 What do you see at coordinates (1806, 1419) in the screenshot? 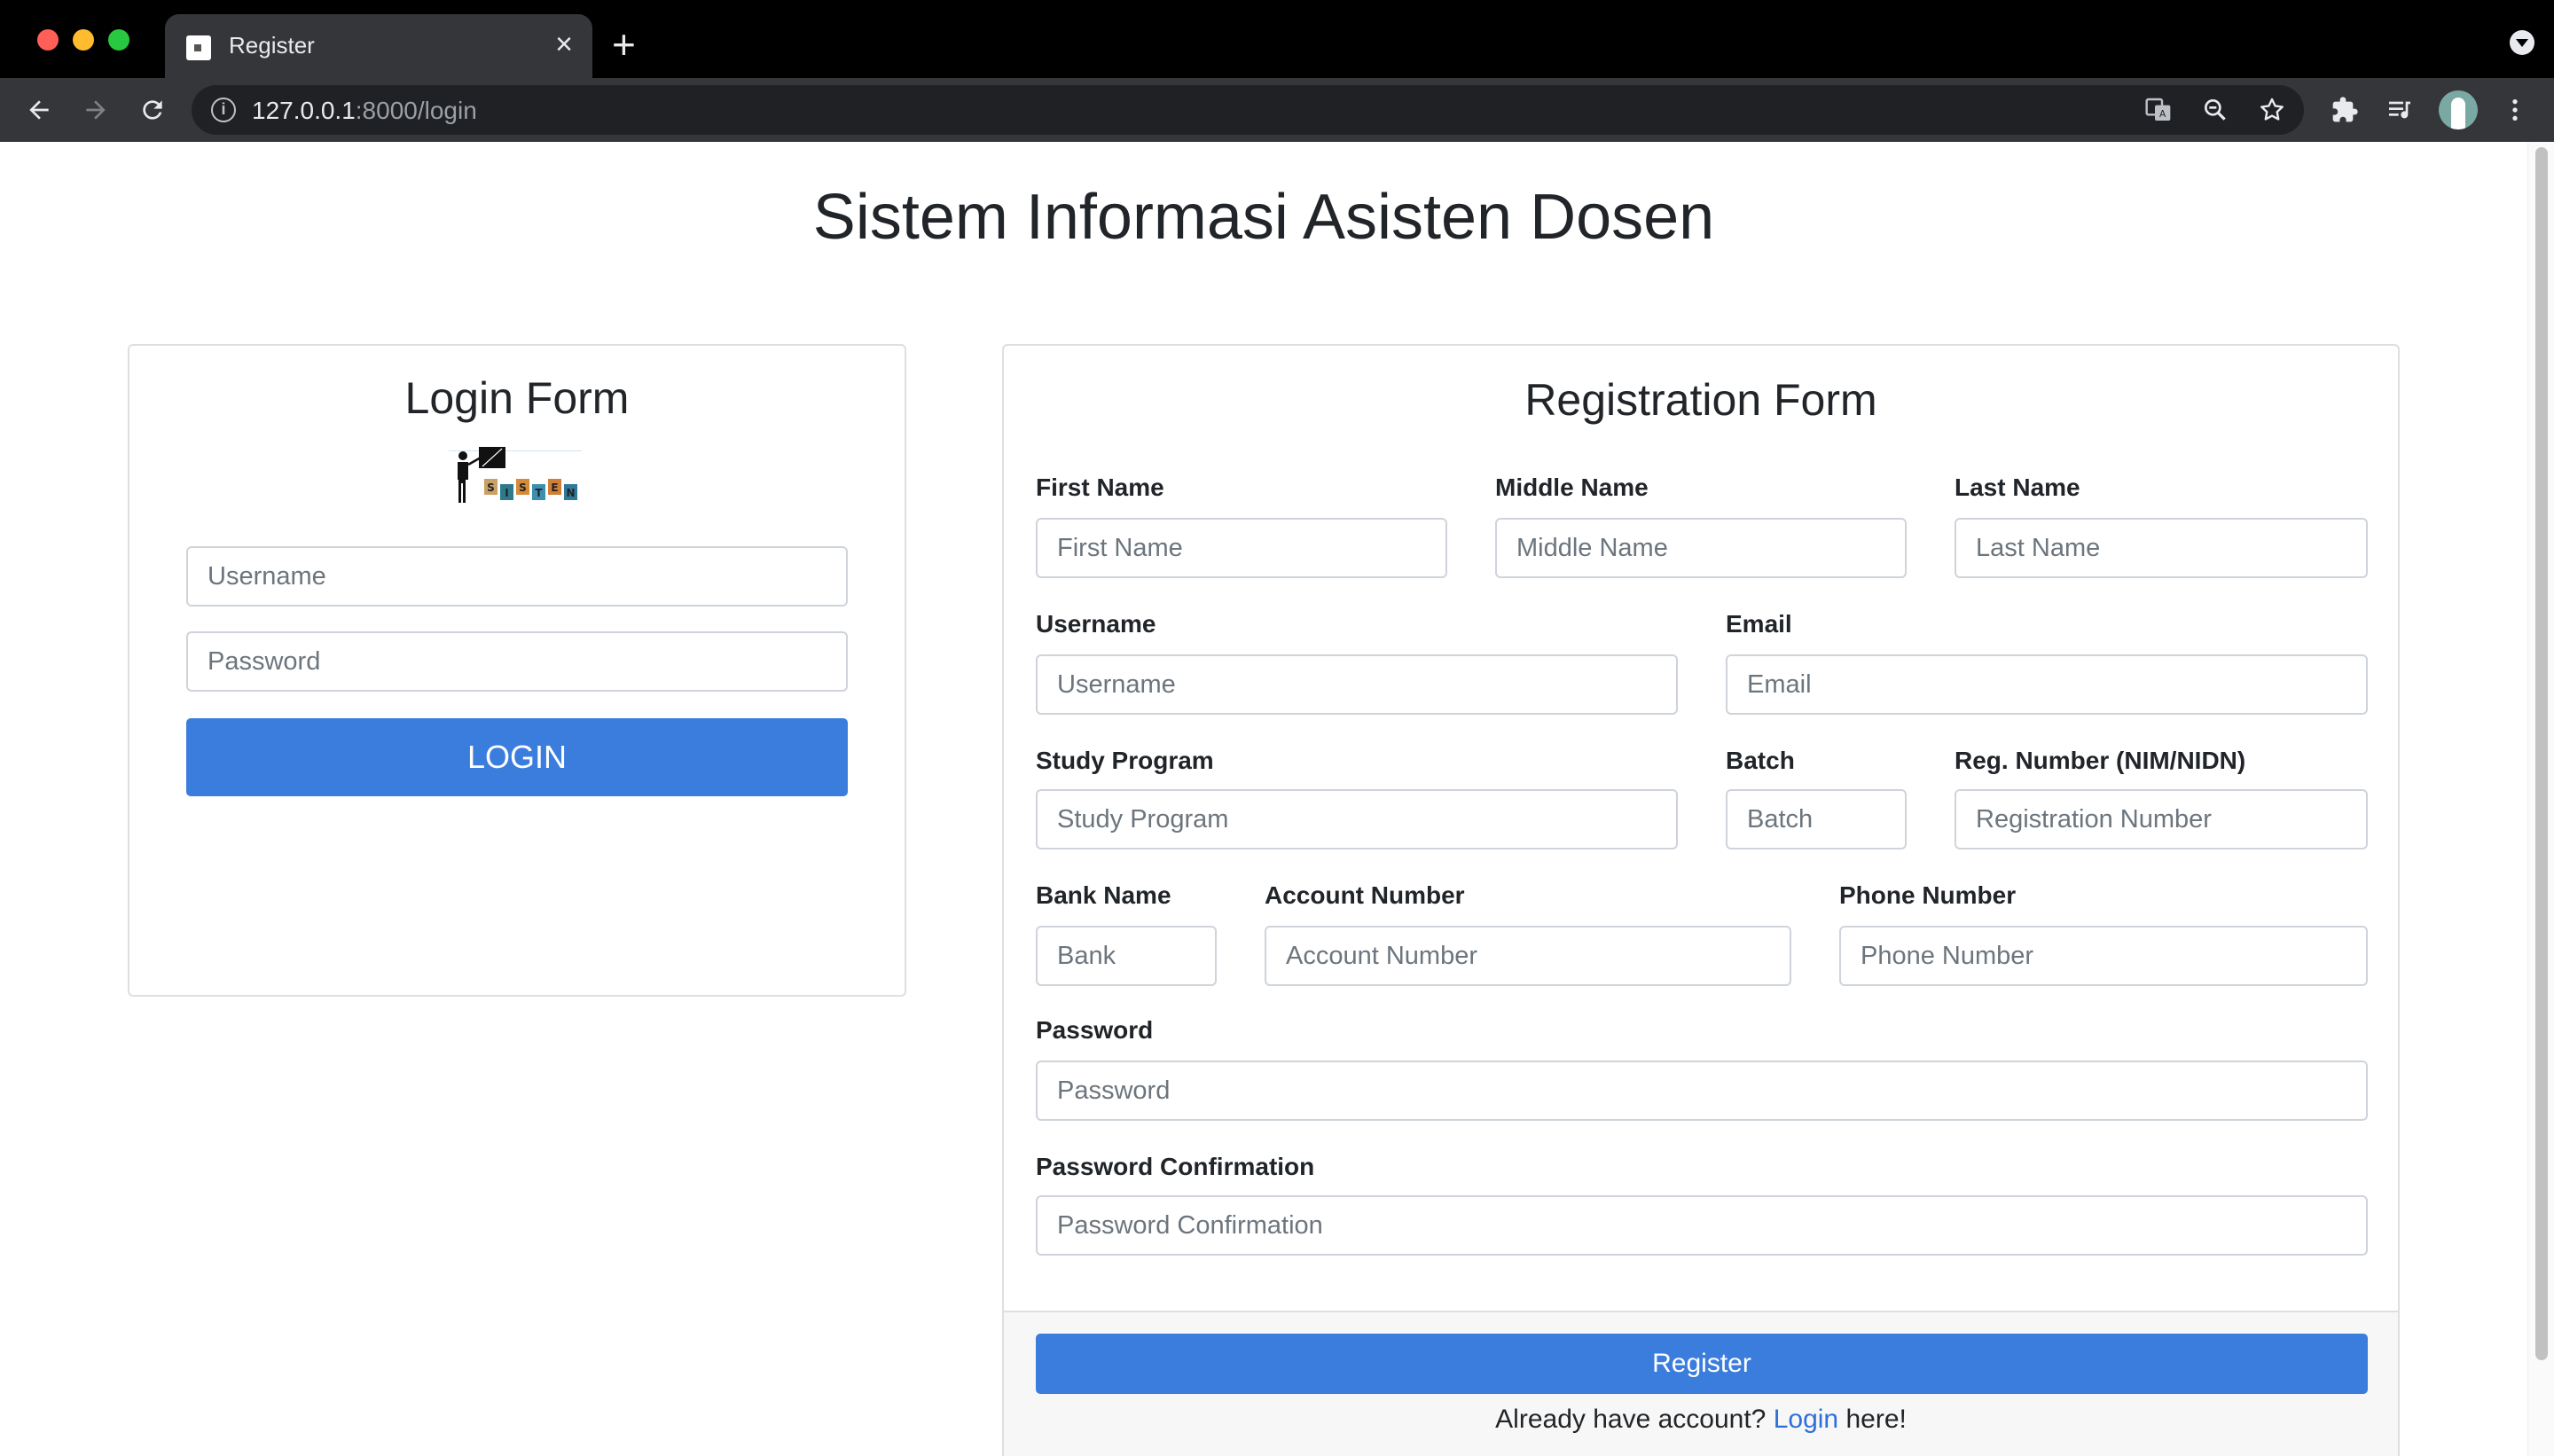
I see `login-link: Login` at bounding box center [1806, 1419].